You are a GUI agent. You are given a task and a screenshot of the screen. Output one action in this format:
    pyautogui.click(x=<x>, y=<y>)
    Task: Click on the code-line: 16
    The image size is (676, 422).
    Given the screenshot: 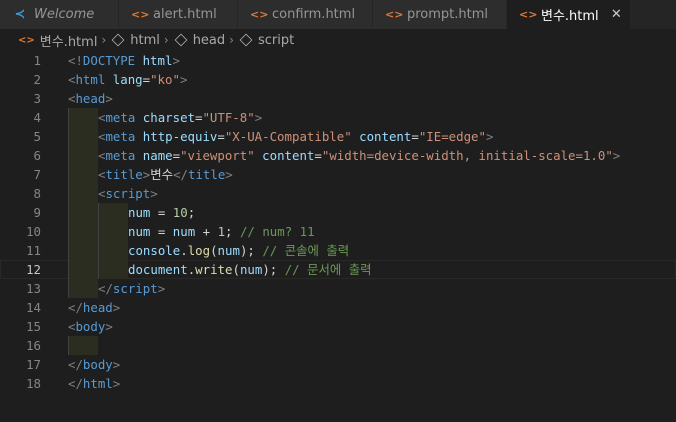 What is the action you would take?
    pyautogui.click(x=338, y=345)
    